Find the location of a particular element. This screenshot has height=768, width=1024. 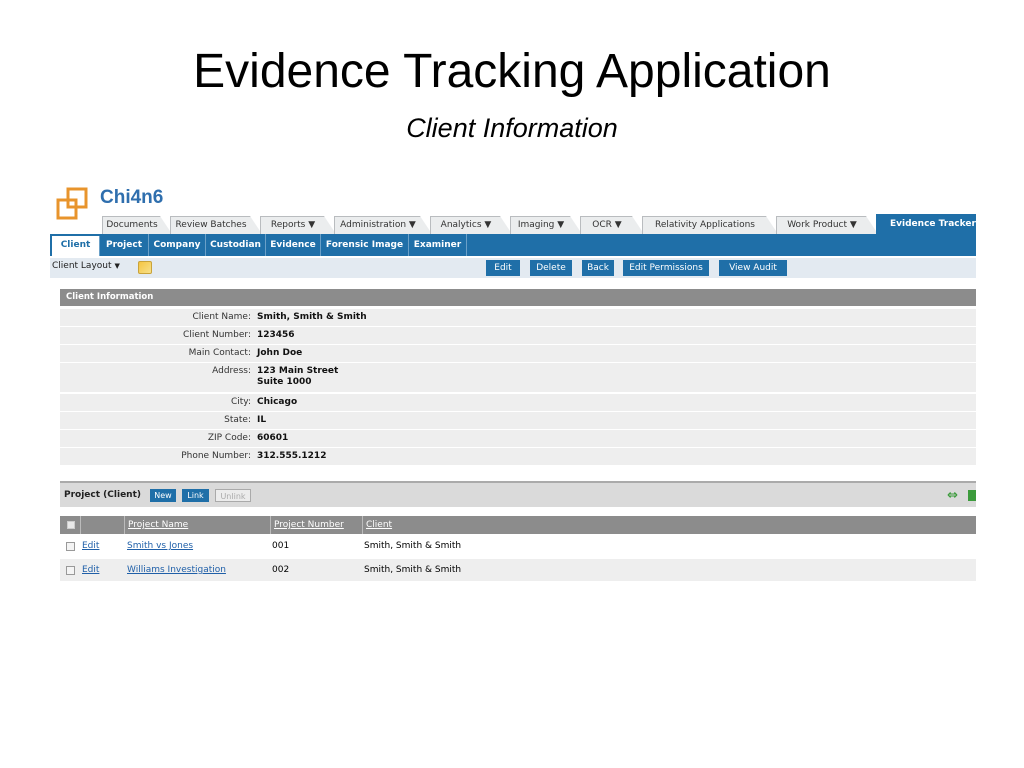

back-button: Back is located at coordinates (598, 268).